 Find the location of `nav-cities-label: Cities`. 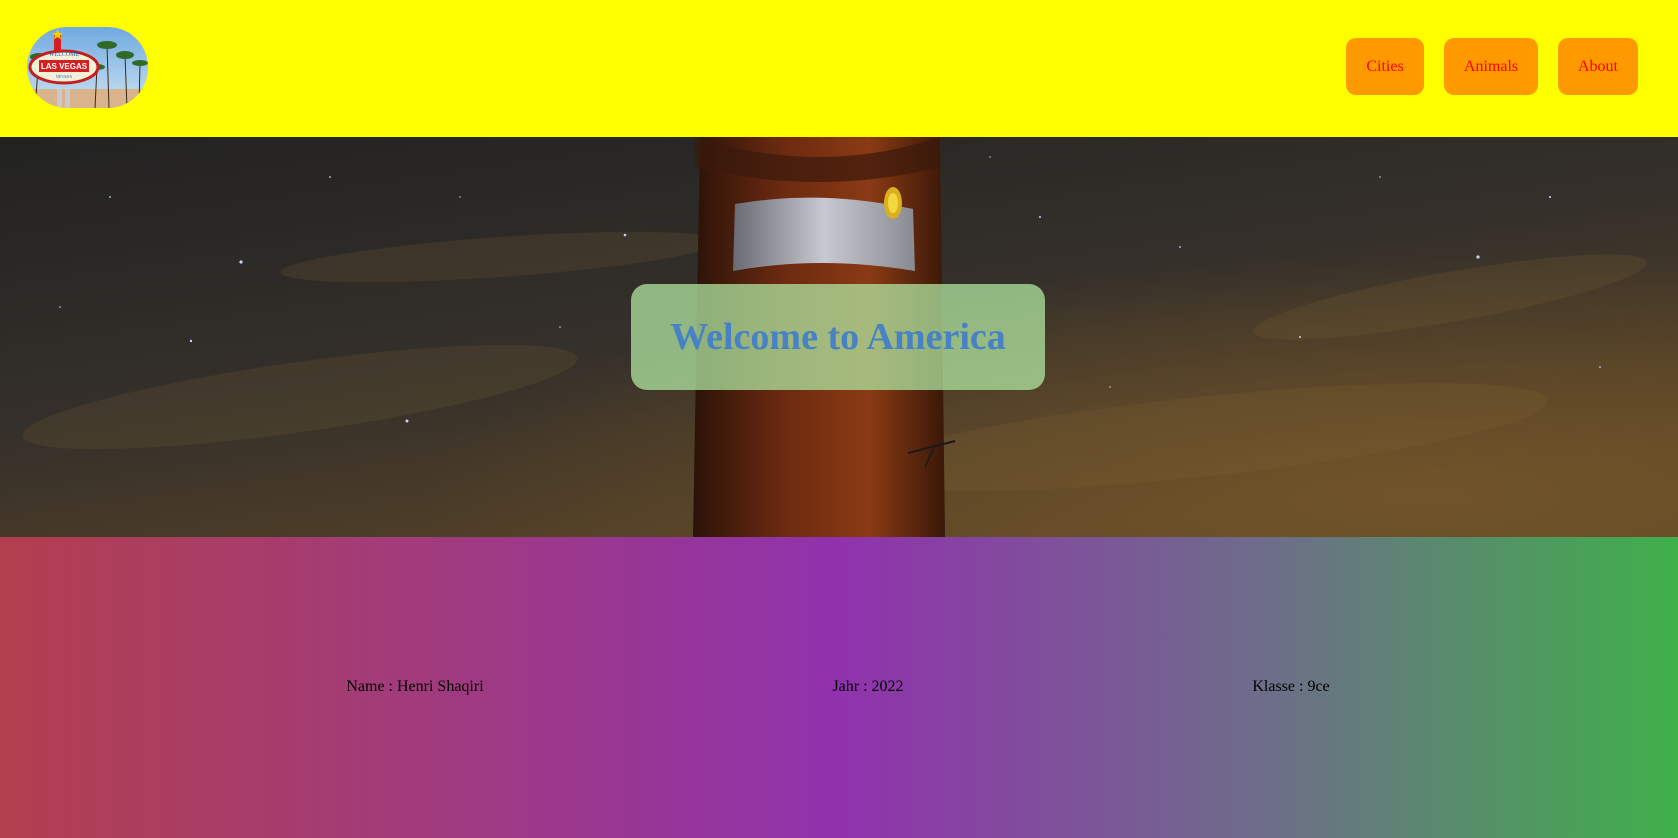

nav-cities-label: Cities is located at coordinates (1385, 66).